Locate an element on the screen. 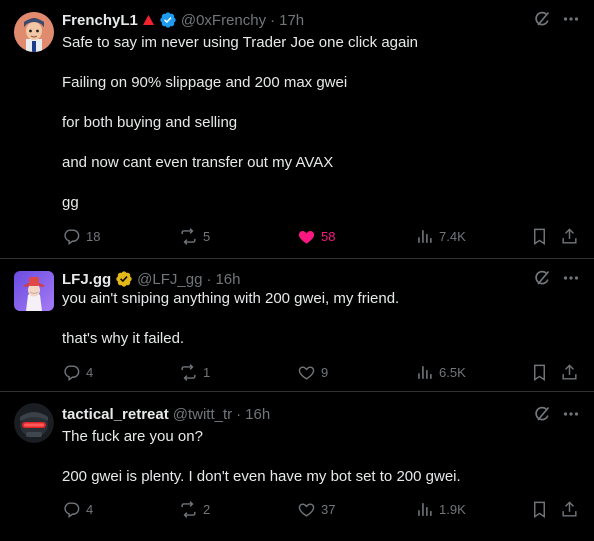 The image size is (594, 541). tweet-paragraph: Failing on 90% slippage and 200 max gwei is located at coordinates (205, 82).